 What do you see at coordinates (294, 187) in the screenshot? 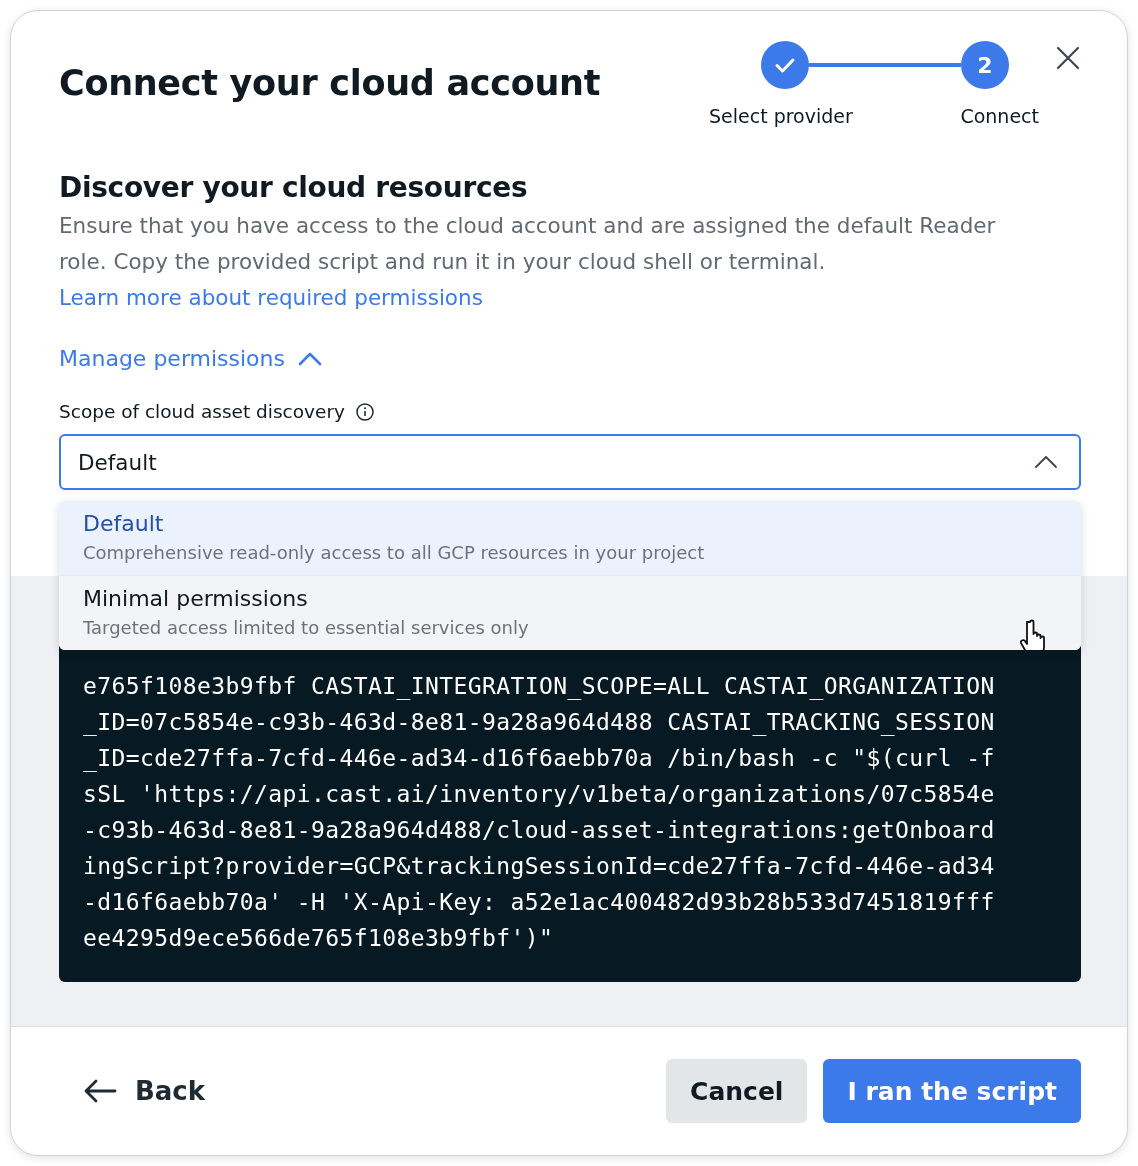
I see `section-heading: Discover your cloud resources` at bounding box center [294, 187].